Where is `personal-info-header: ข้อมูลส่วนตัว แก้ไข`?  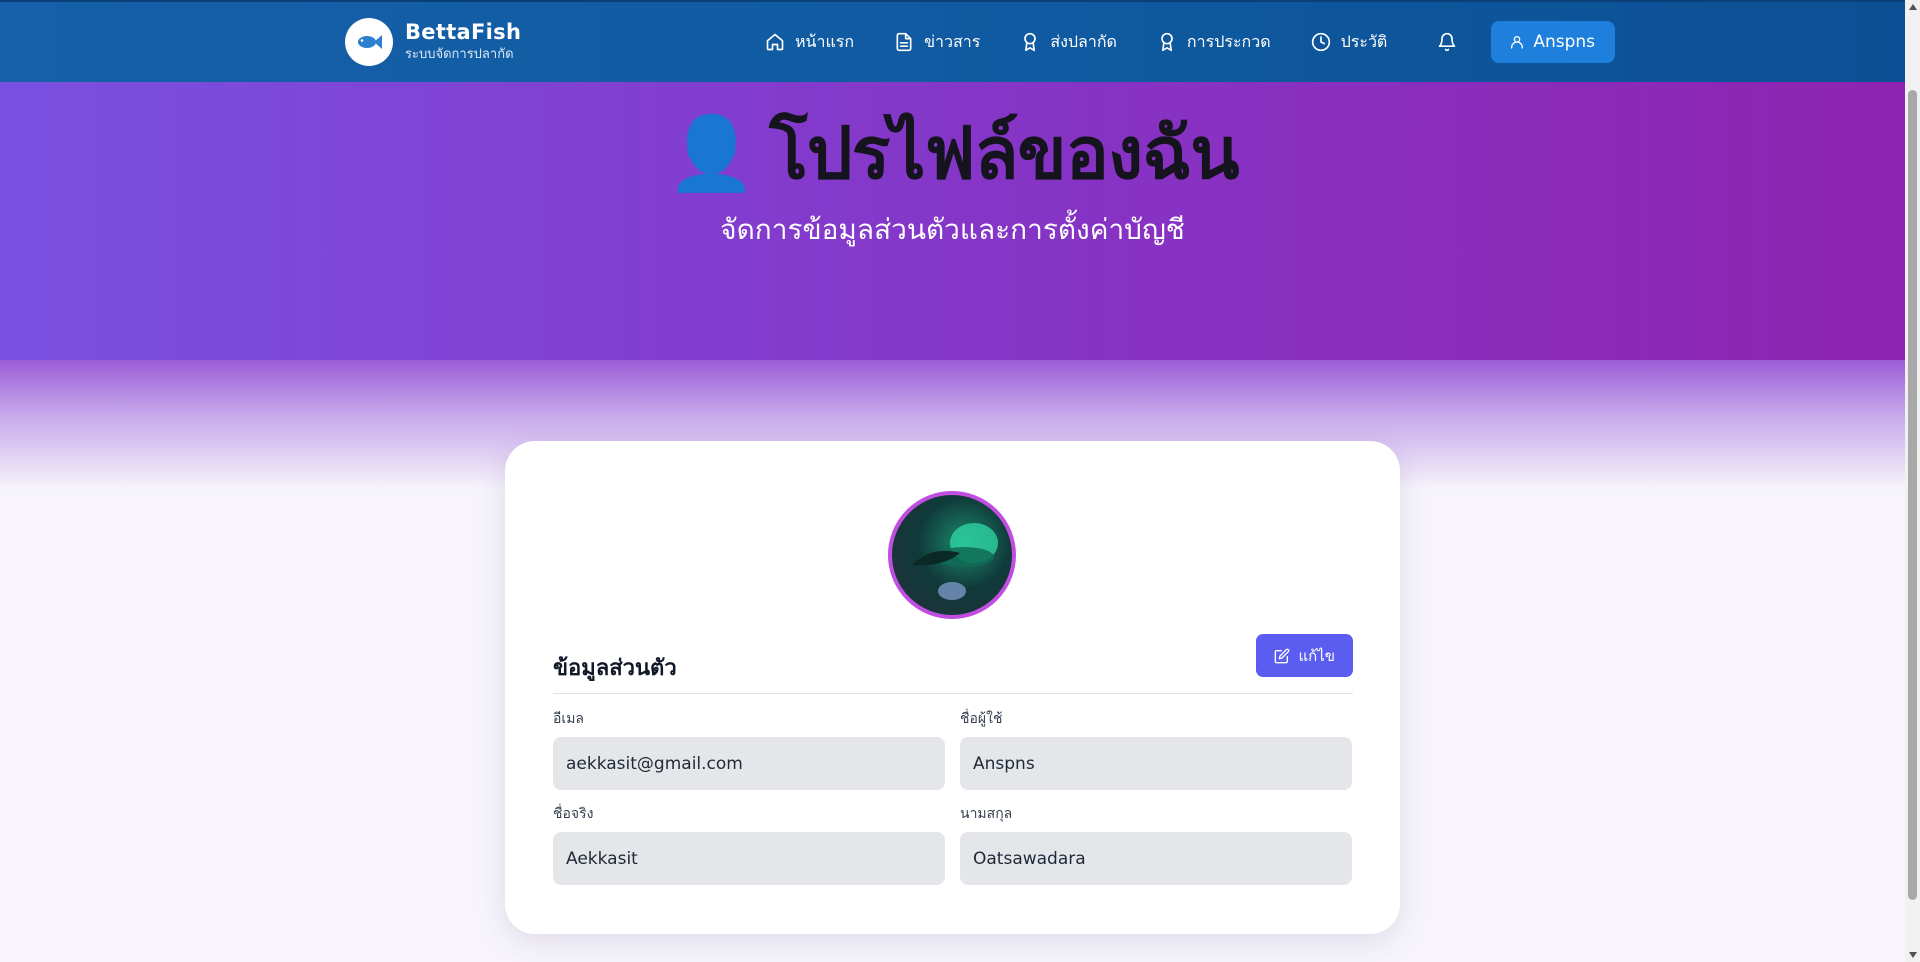 personal-info-header: ข้อมูลส่วนตัว แก้ไข is located at coordinates (953, 664).